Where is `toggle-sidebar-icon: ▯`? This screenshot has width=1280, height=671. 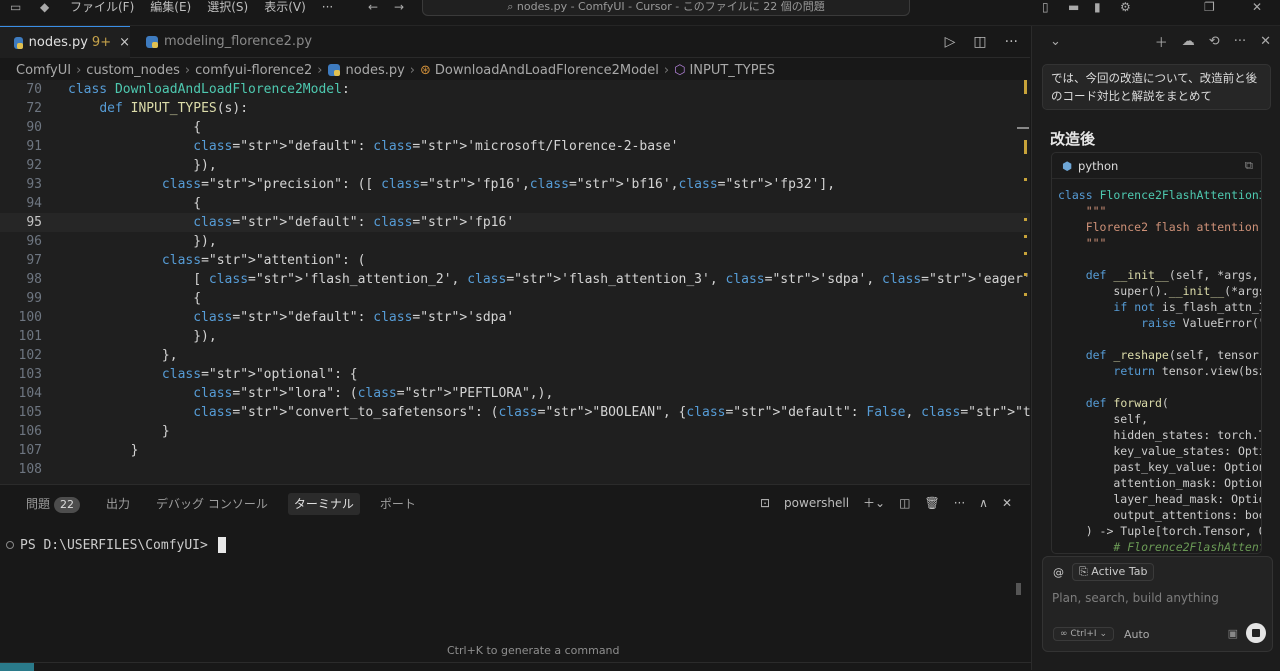 toggle-sidebar-icon: ▯ is located at coordinates (1045, 7).